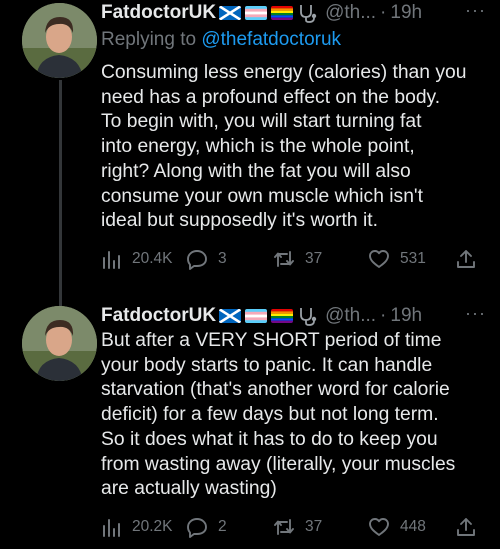  I want to click on text-line: are actually wasting), so click(189, 489).